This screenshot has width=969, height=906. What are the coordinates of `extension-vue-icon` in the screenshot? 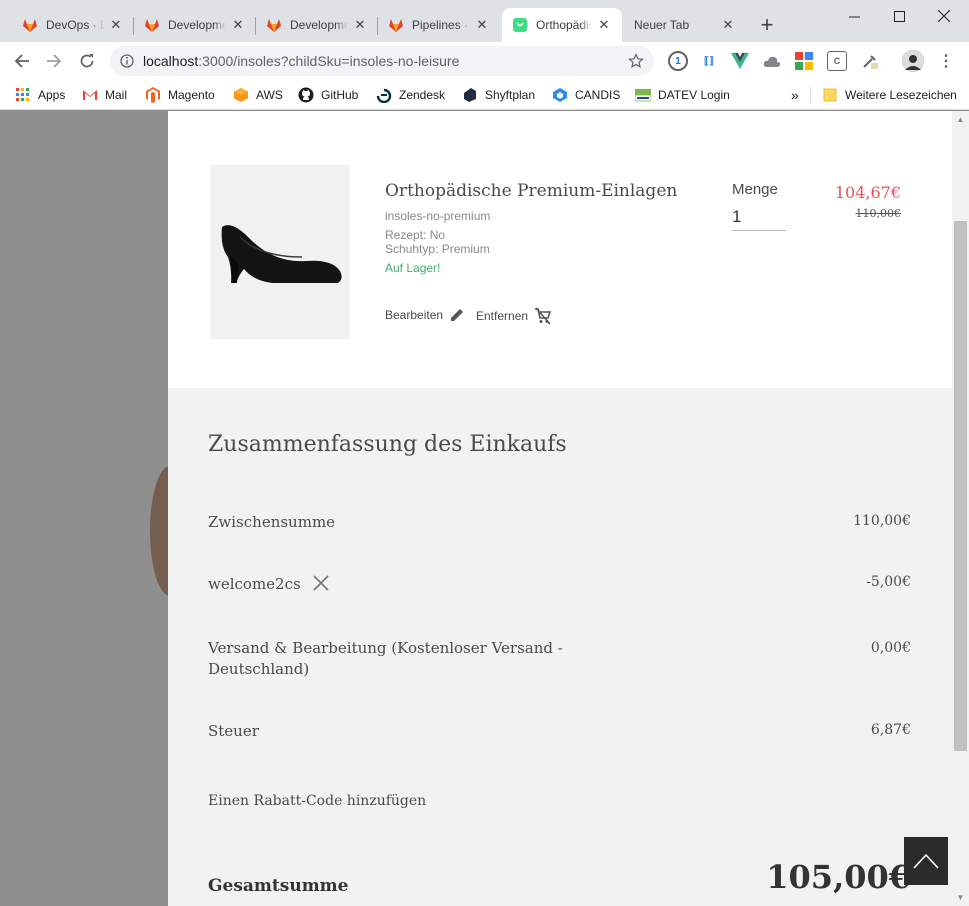 It's located at (740, 61).